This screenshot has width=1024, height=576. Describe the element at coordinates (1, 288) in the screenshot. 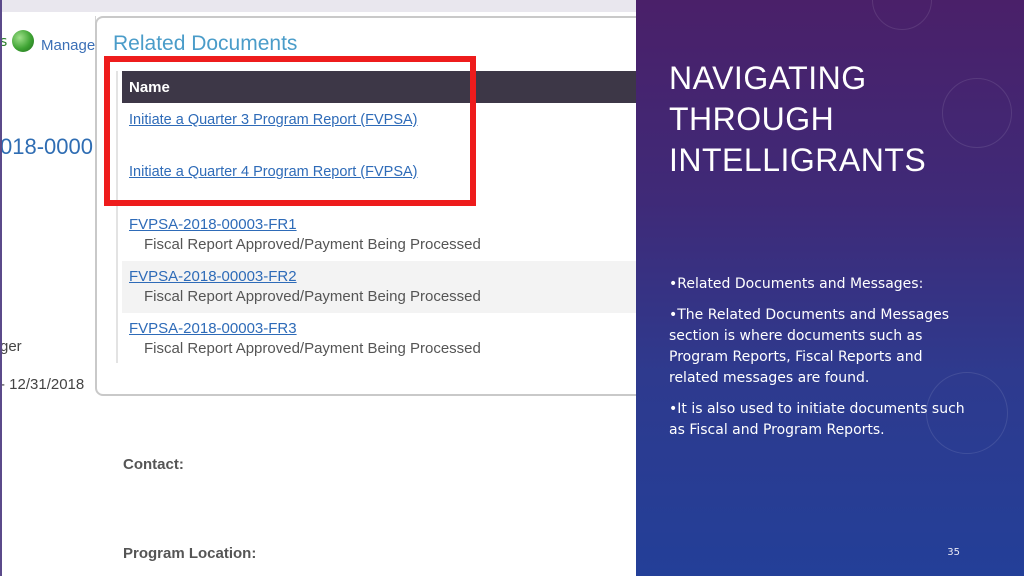

I see `left-edge` at that location.